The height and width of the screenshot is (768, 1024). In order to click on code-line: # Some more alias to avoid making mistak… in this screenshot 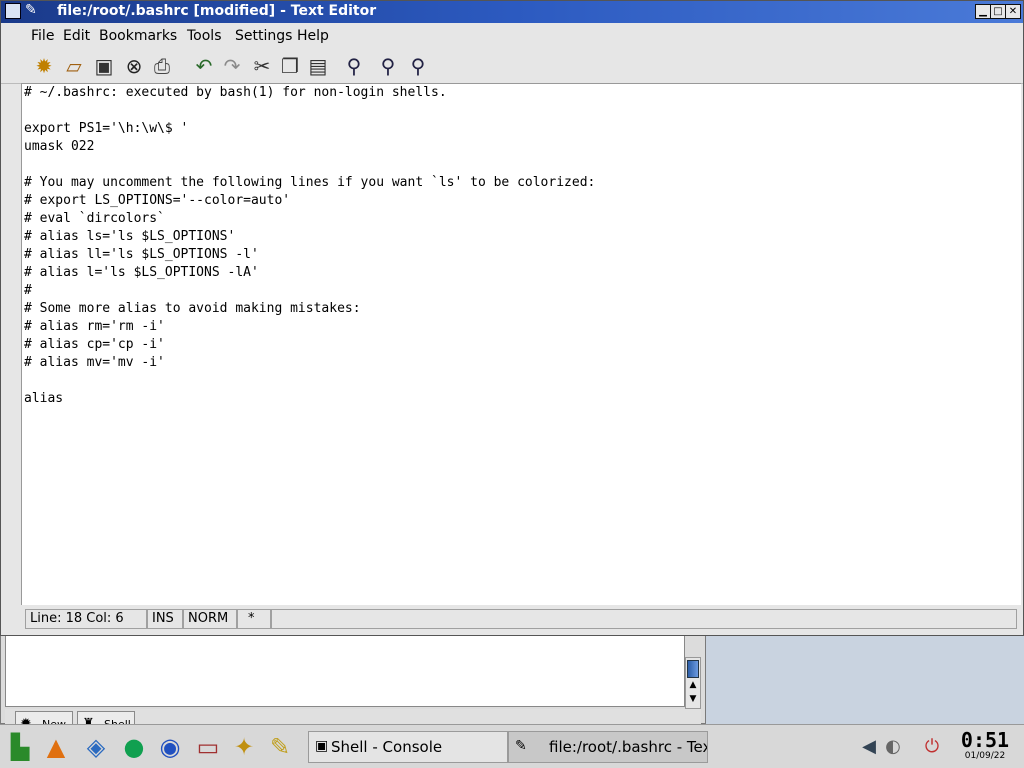, I will do `click(192, 308)`.